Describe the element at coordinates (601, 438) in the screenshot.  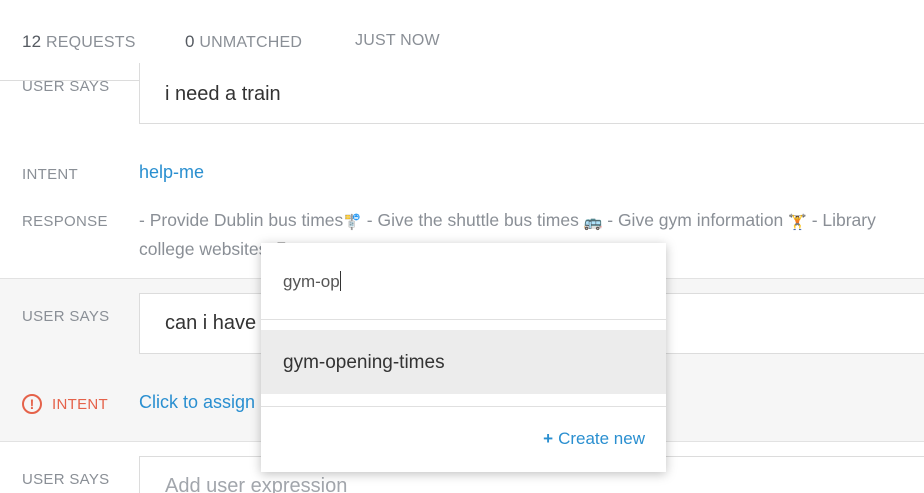
I see `create-new-label: Create new` at that location.